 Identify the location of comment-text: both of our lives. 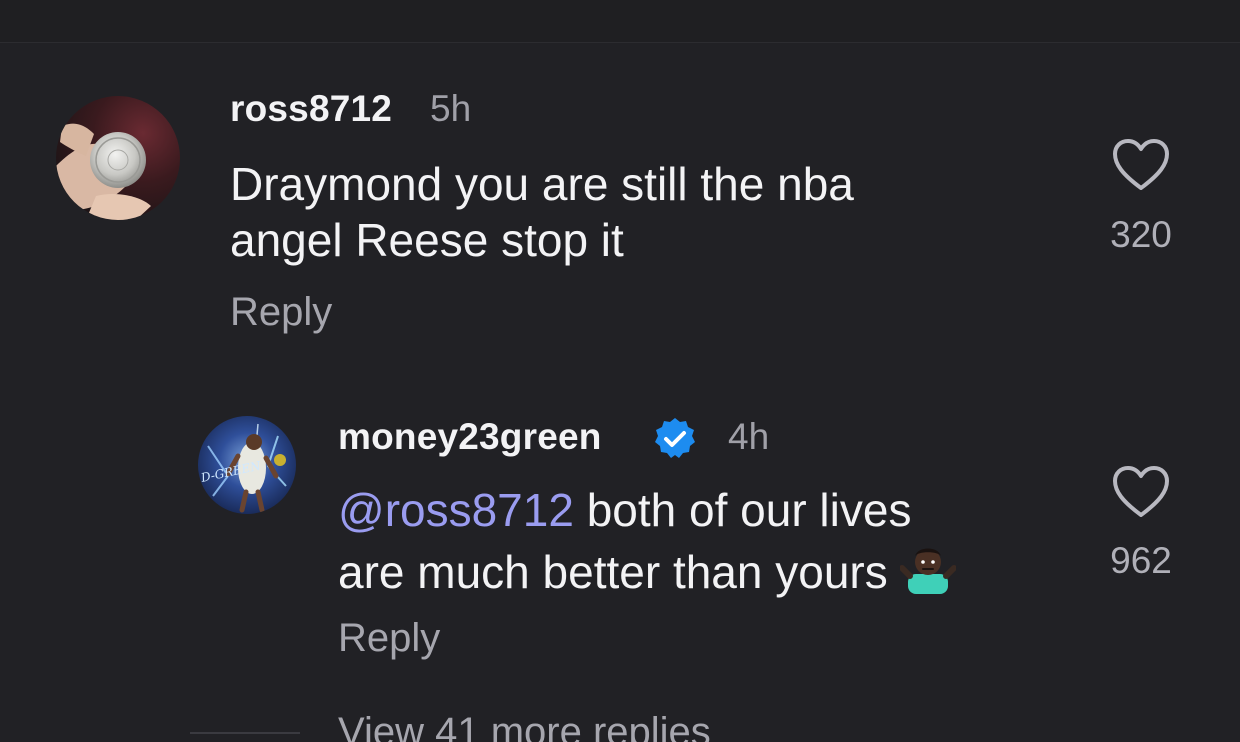
(742, 510).